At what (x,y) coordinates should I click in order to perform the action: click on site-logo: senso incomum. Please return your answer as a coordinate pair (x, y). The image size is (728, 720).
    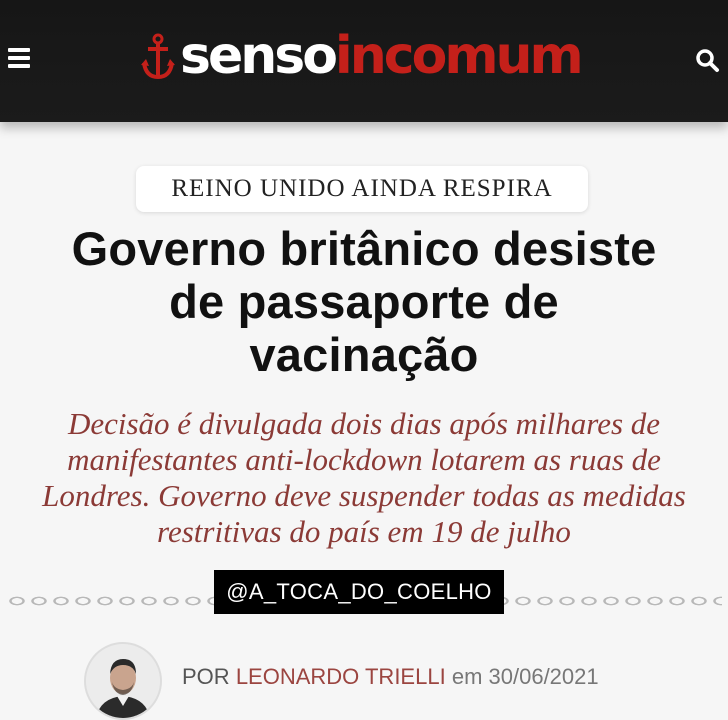
    Looking at the image, I should click on (362, 56).